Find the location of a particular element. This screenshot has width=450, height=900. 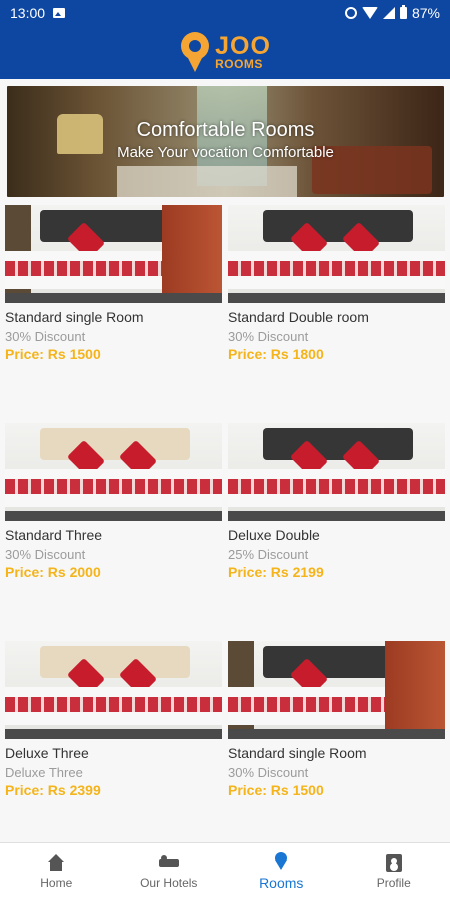

logo-sub-text: ROOMS is located at coordinates (239, 64).